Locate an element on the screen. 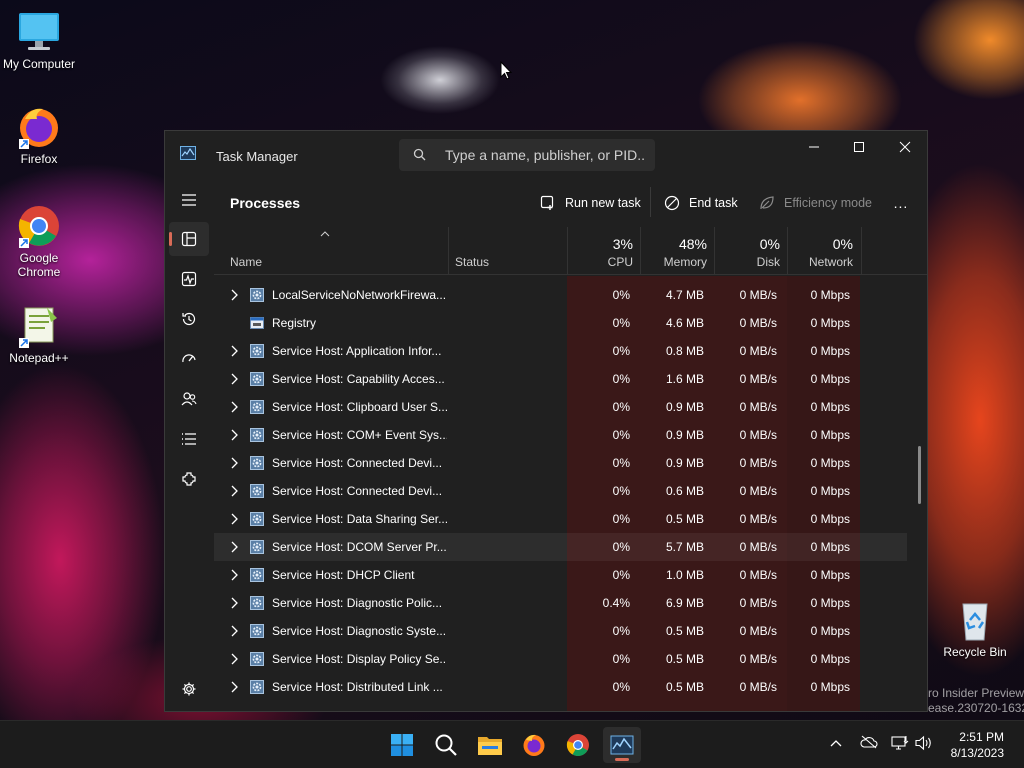 The image size is (1024, 768). minimize-button is located at coordinates (814, 147).